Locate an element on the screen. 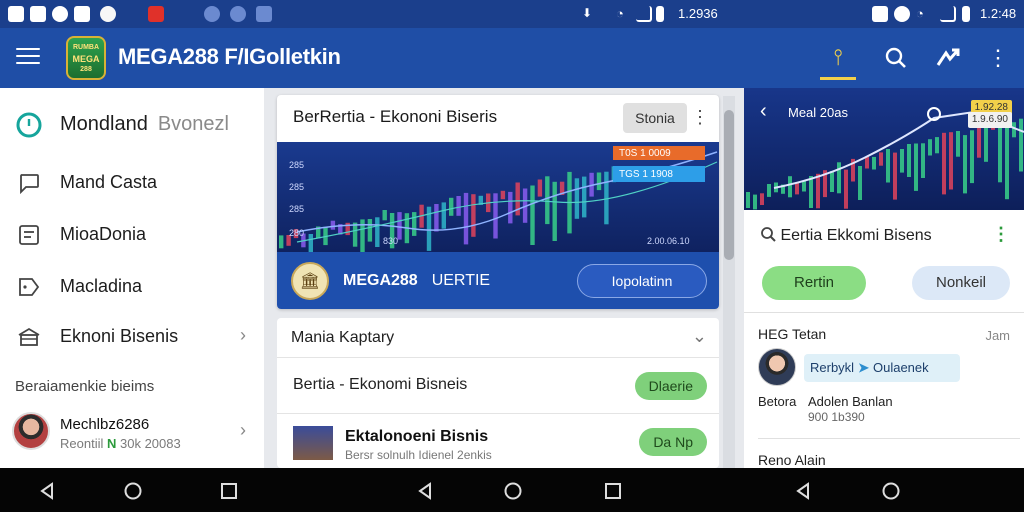  candles is located at coordinates (884, 163).